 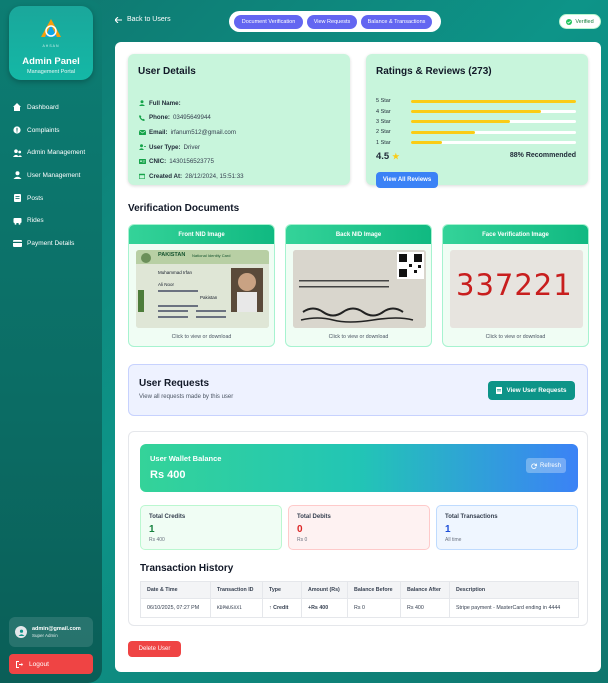 I want to click on sidebar-item-label: Dashboard, so click(x=43, y=107).